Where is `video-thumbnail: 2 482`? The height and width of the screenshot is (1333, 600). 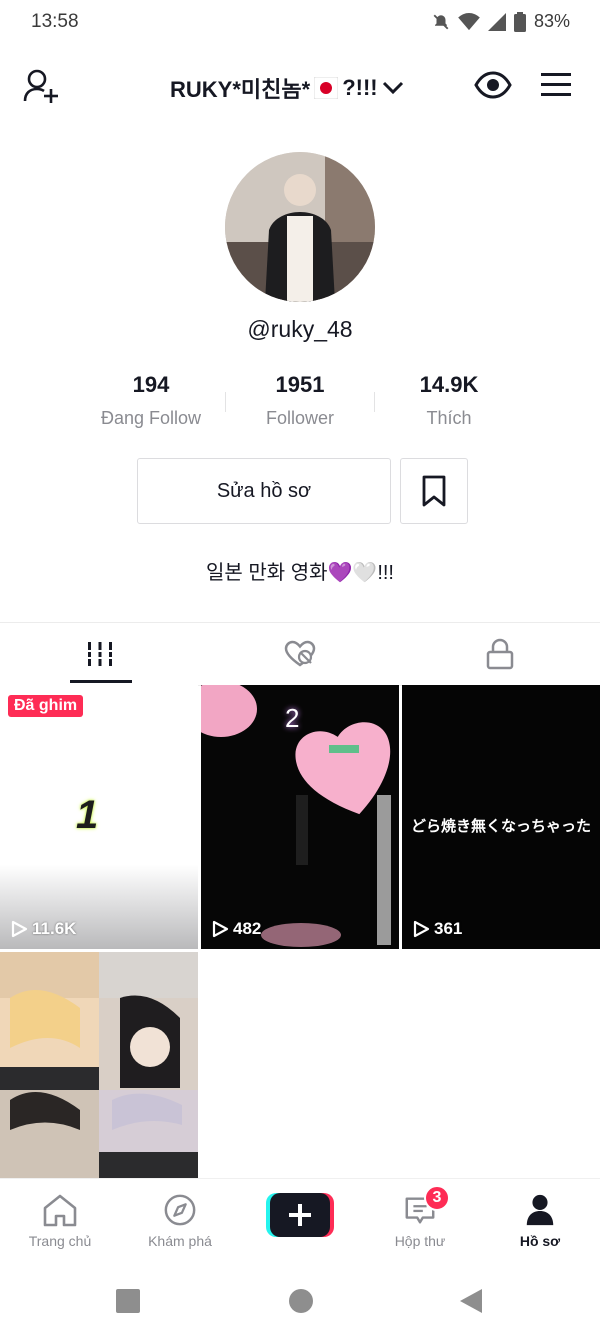 video-thumbnail: 2 482 is located at coordinates (300, 817).